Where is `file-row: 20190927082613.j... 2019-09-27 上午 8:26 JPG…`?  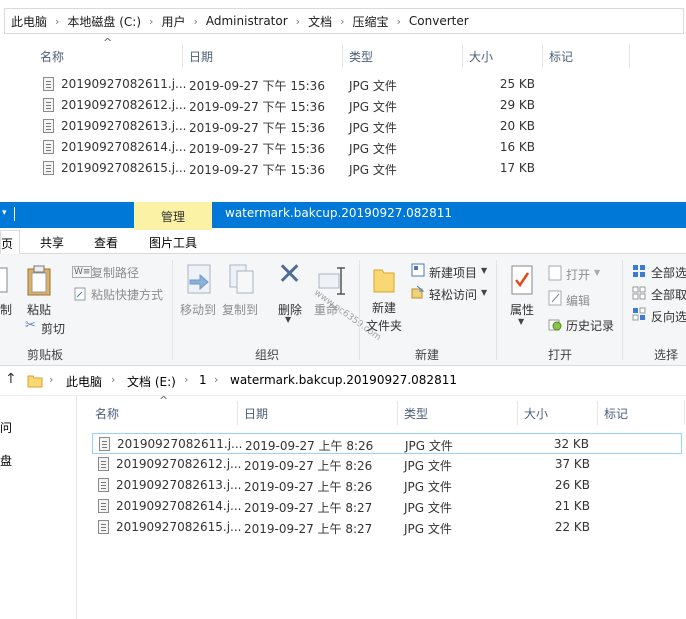
file-row: 20190927082613.j... 2019-09-27 上午 8:26 JPG… is located at coordinates (387, 485).